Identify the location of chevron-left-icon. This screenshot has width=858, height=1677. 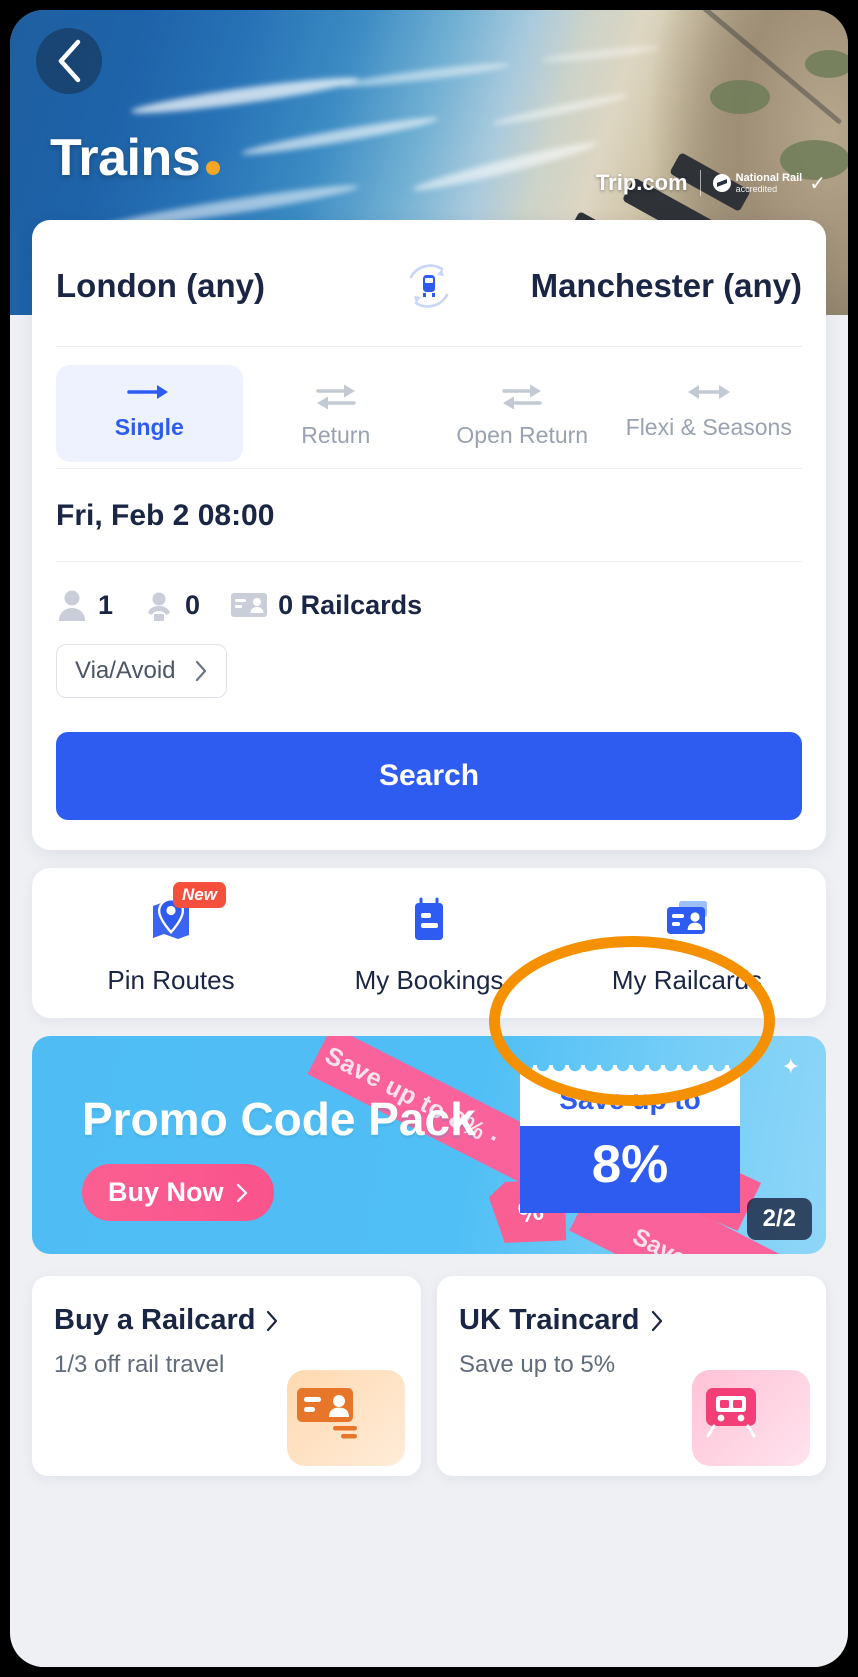
(69, 61).